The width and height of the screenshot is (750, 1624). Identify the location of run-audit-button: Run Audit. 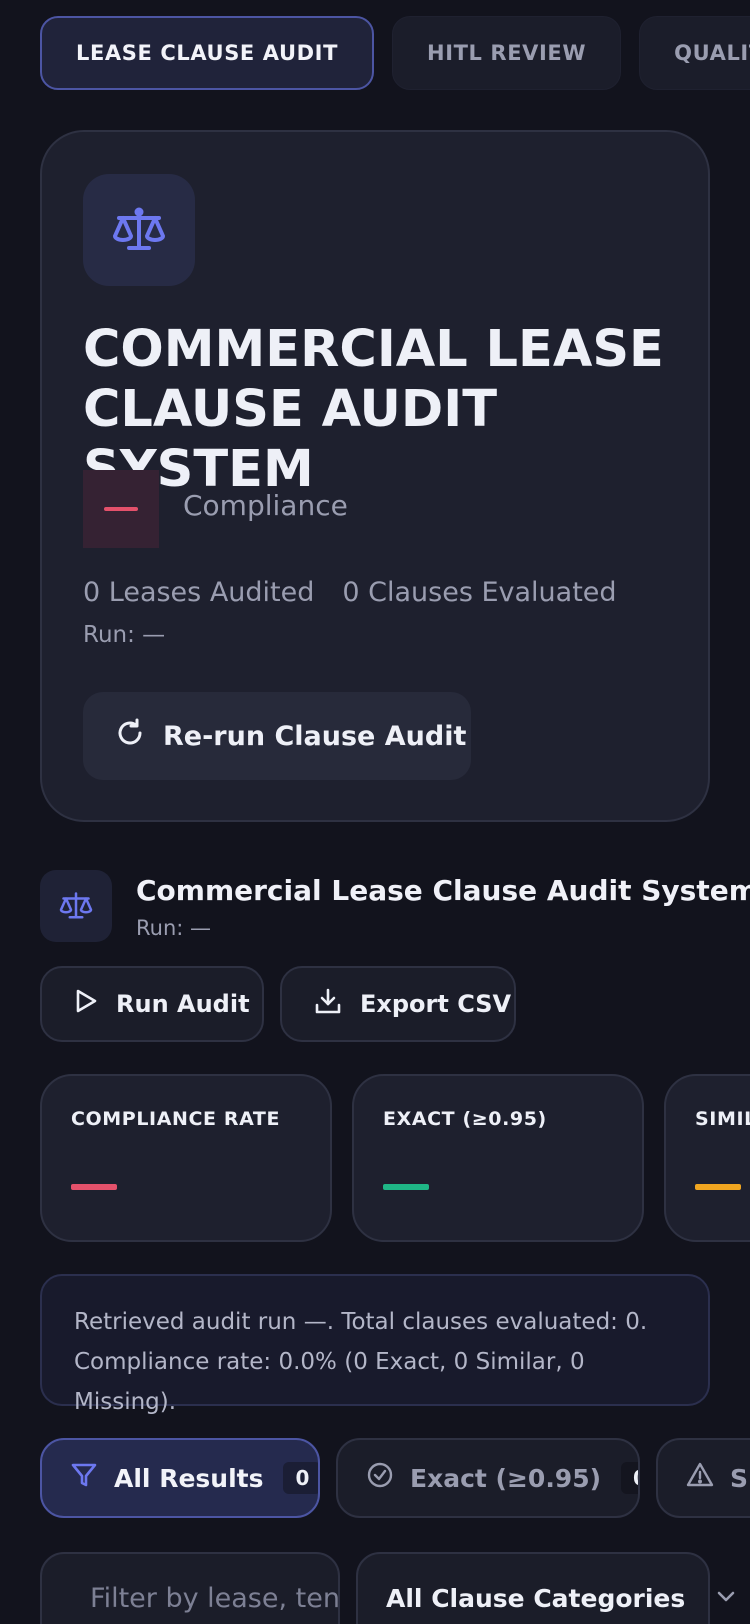
(152, 1004).